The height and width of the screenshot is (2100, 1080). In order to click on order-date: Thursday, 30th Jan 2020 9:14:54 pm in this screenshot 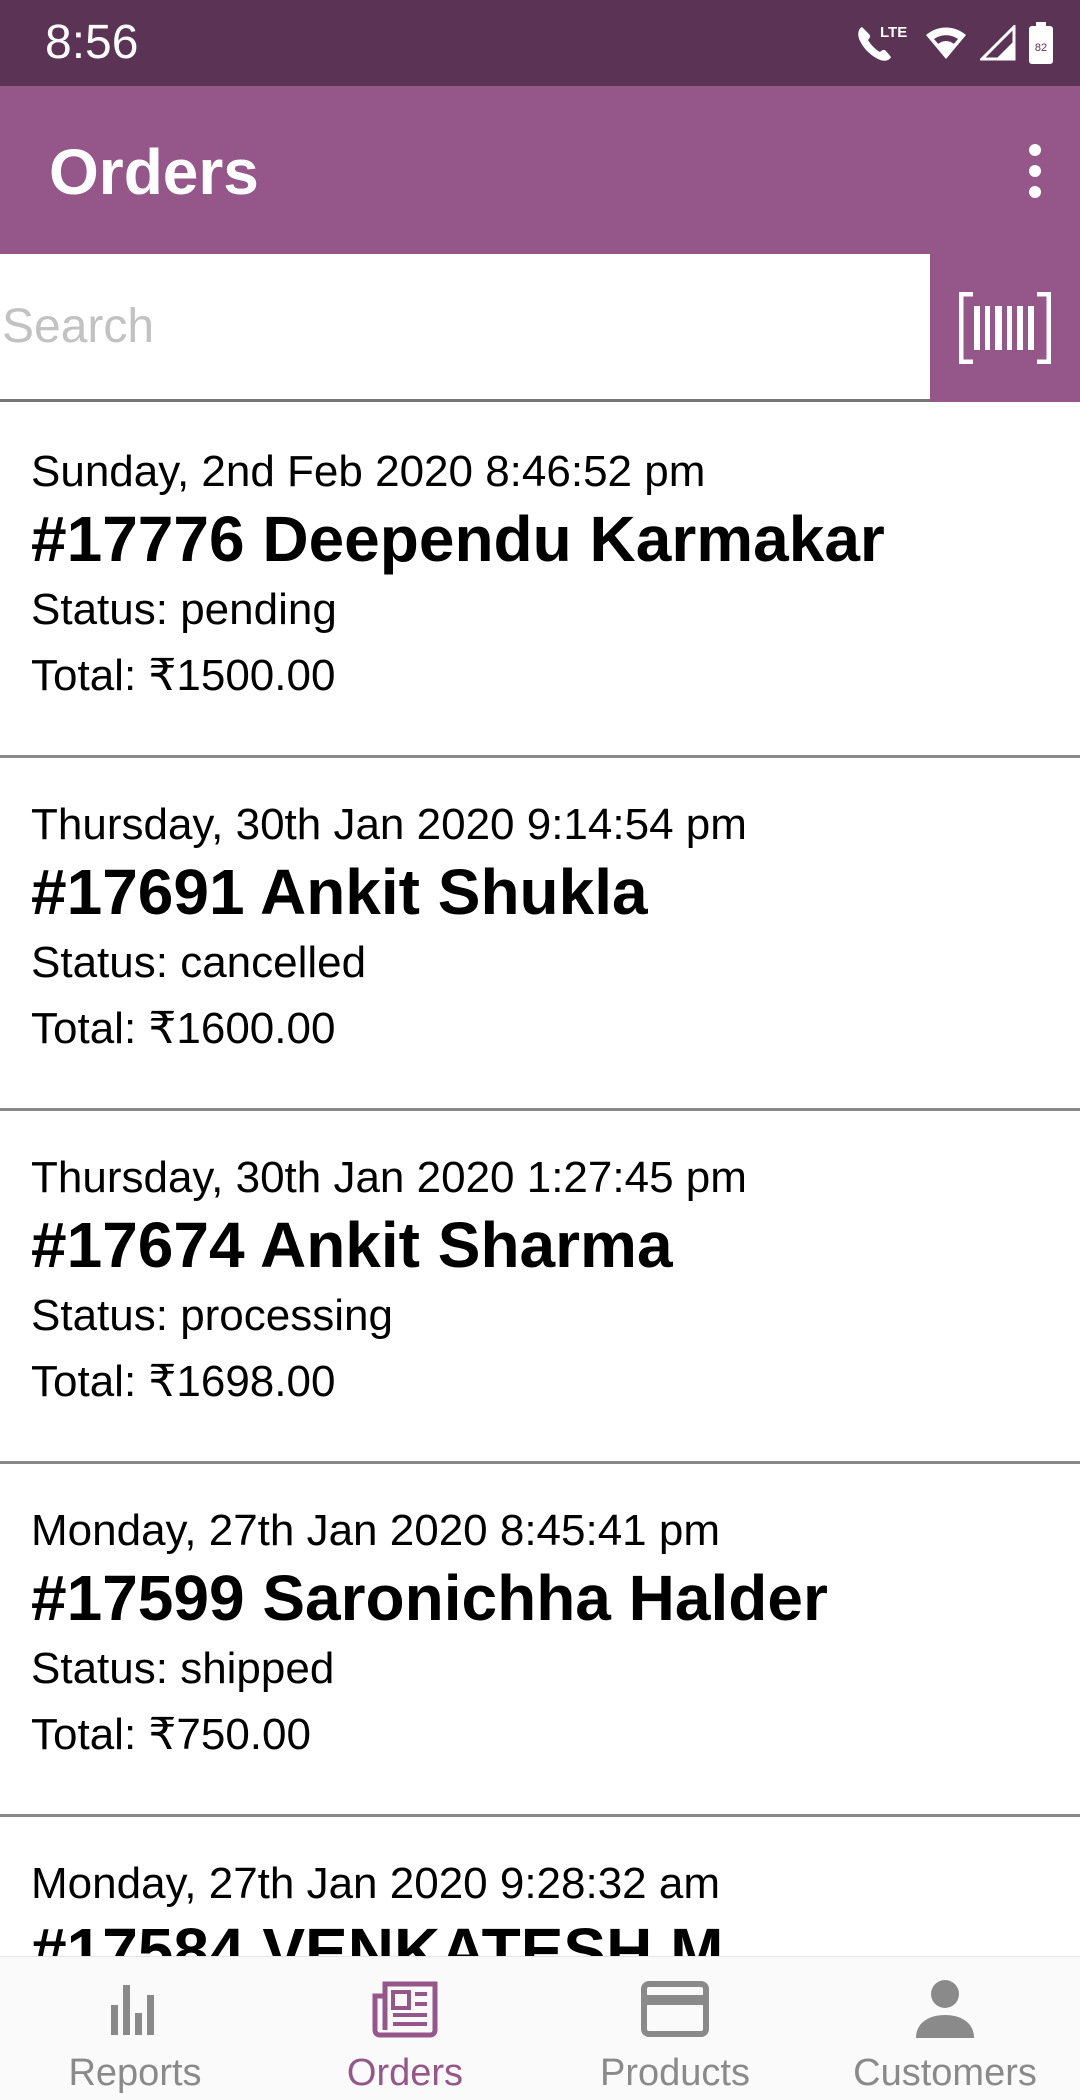, I will do `click(389, 824)`.